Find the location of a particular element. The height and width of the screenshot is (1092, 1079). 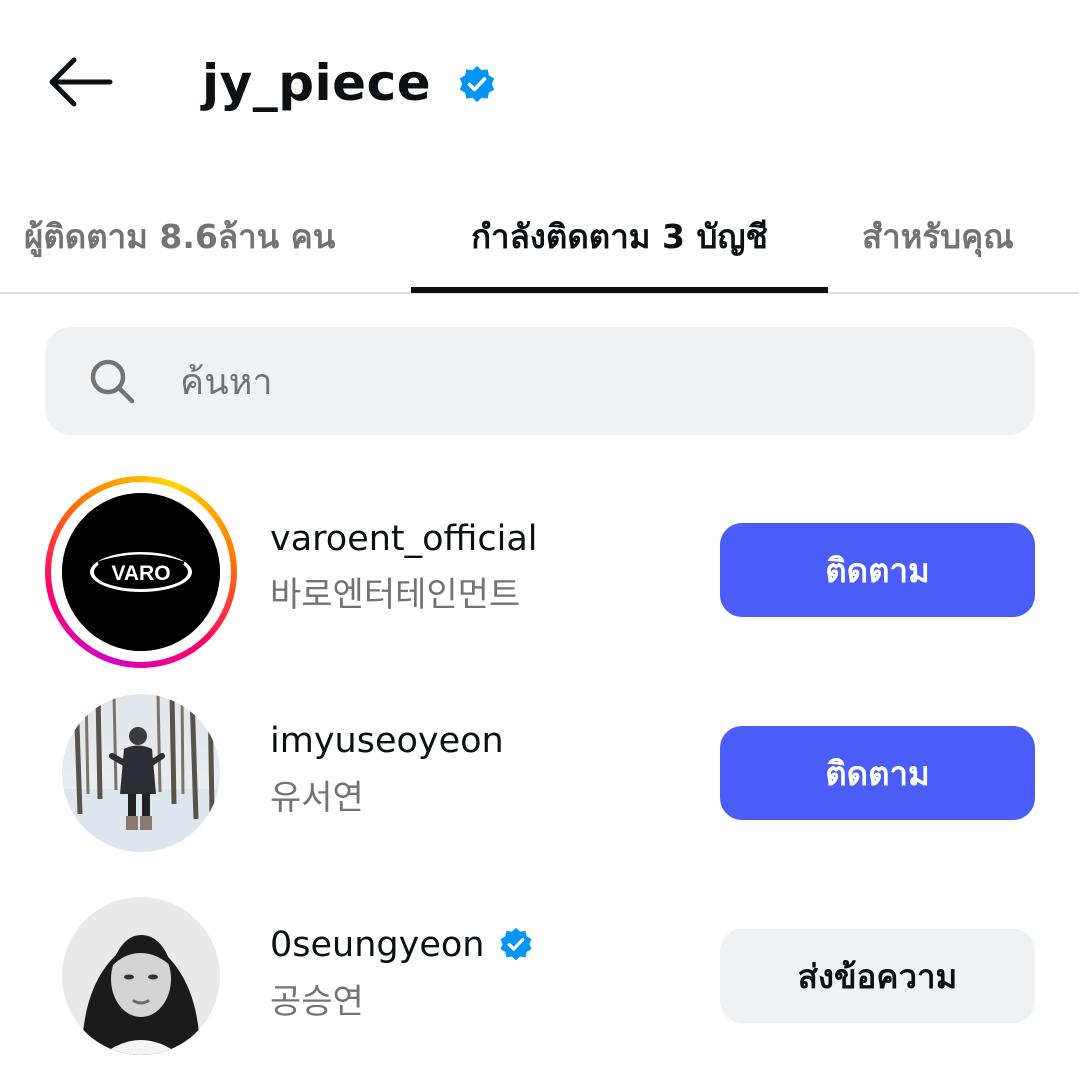

title-group: jy_piece is located at coordinates (349, 83).